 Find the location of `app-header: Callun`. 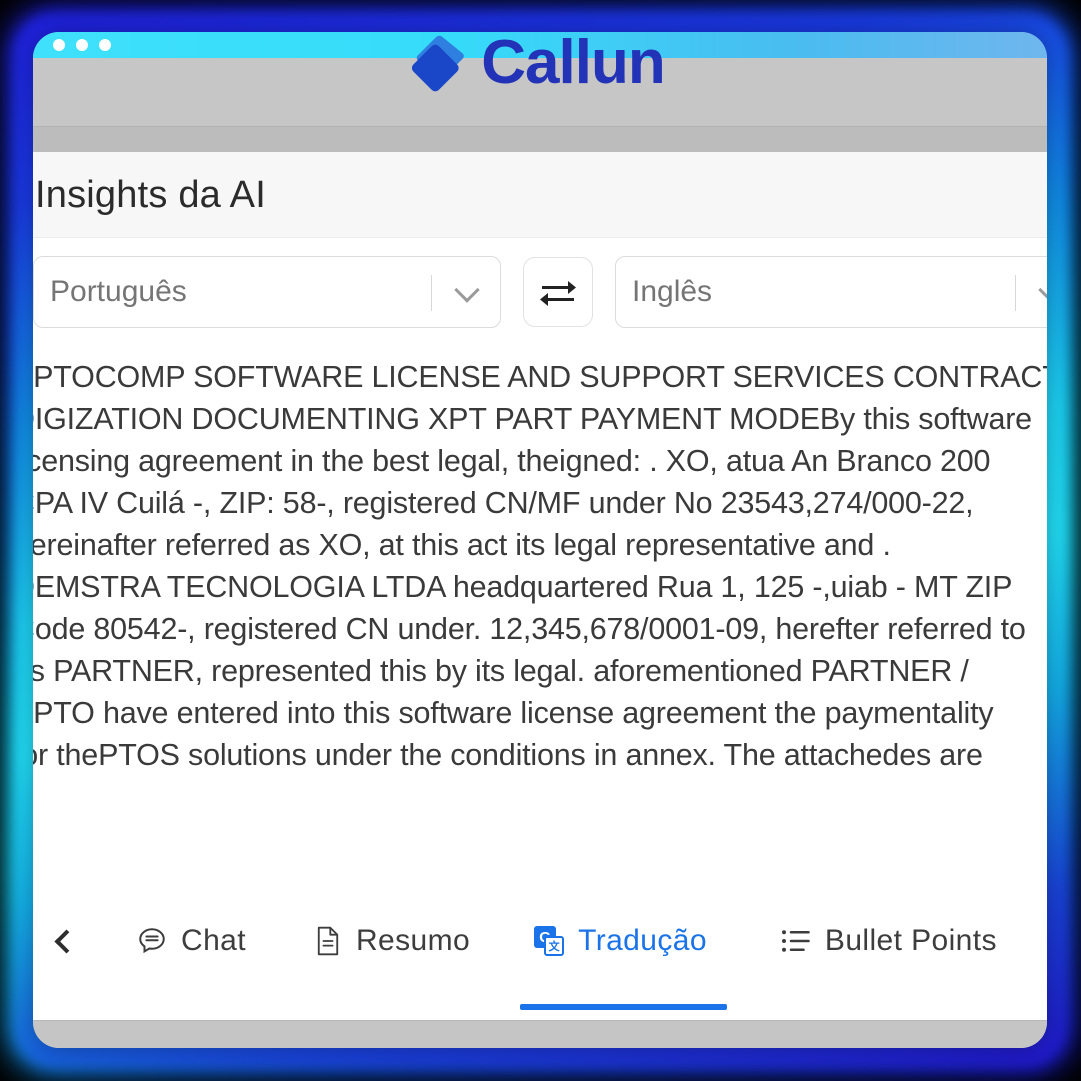

app-header: Callun is located at coordinates (540, 79).